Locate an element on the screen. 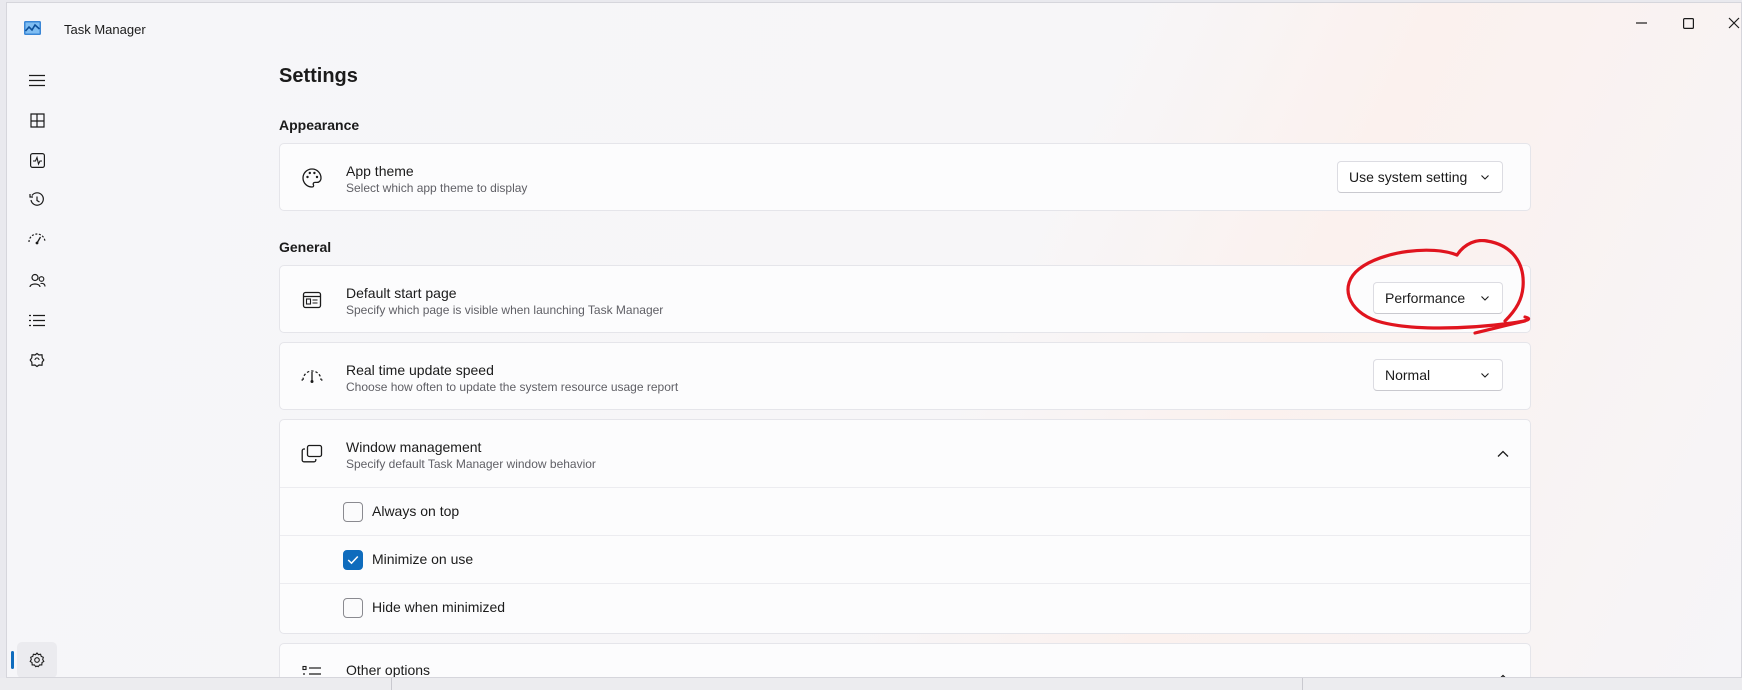 The width and height of the screenshot is (1742, 690). checkmark-icon is located at coordinates (353, 560).